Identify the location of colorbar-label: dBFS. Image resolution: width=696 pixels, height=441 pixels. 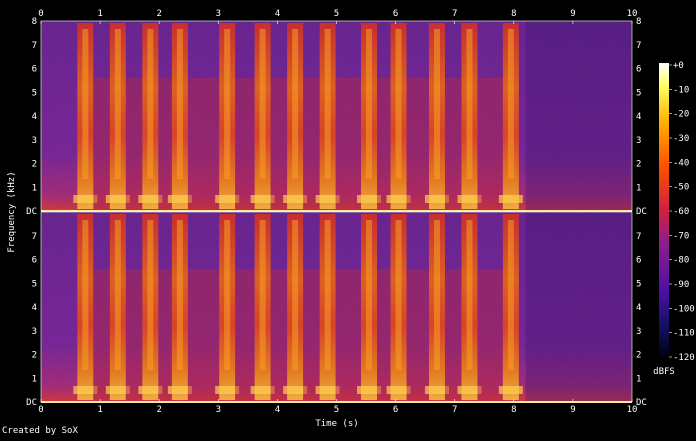
(664, 372).